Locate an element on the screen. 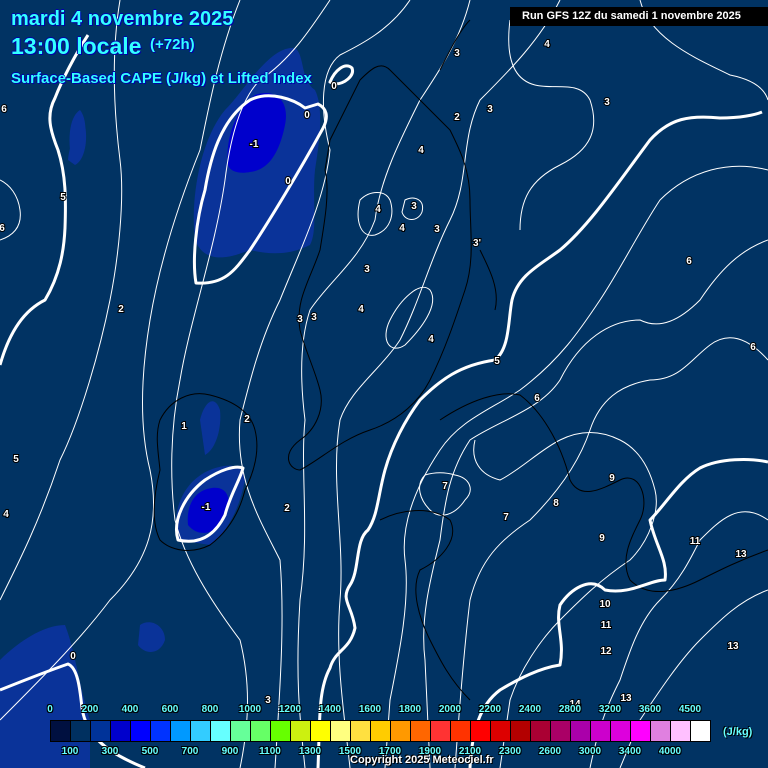  colorbar-tick-label: 2200 is located at coordinates (490, 709).